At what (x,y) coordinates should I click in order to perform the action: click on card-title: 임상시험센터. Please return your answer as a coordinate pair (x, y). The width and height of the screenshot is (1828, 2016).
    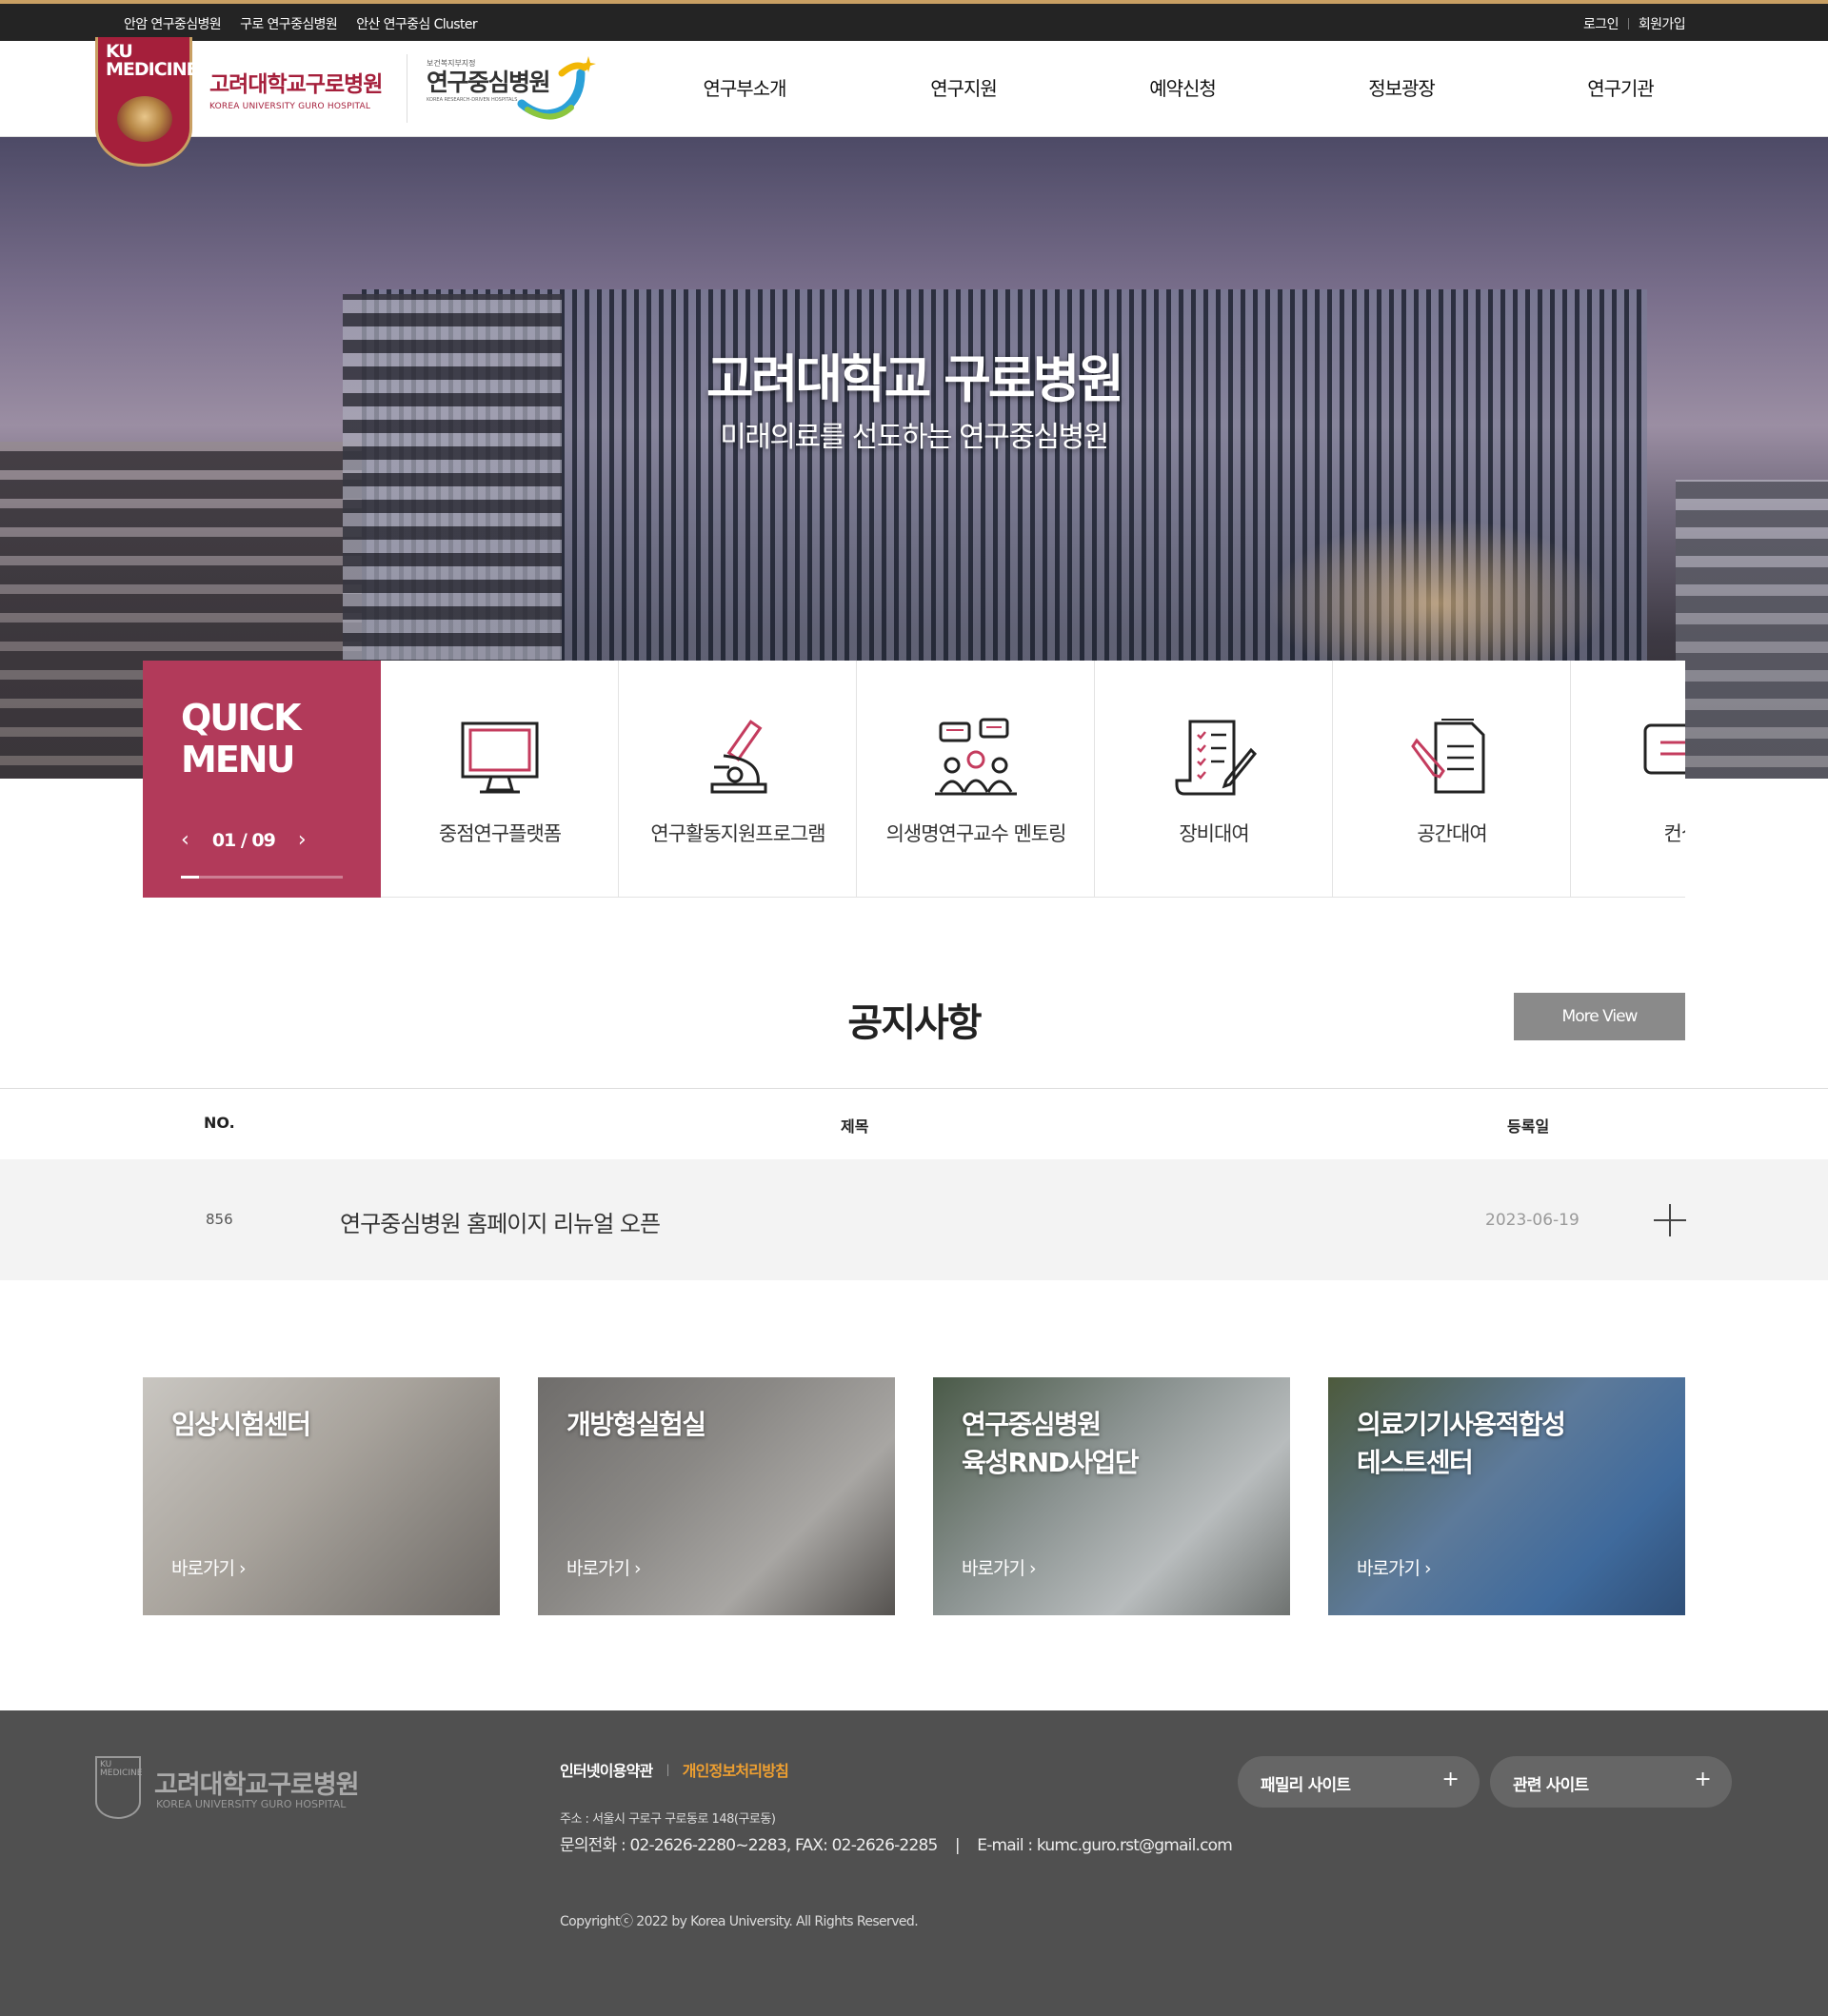
    Looking at the image, I should click on (241, 1425).